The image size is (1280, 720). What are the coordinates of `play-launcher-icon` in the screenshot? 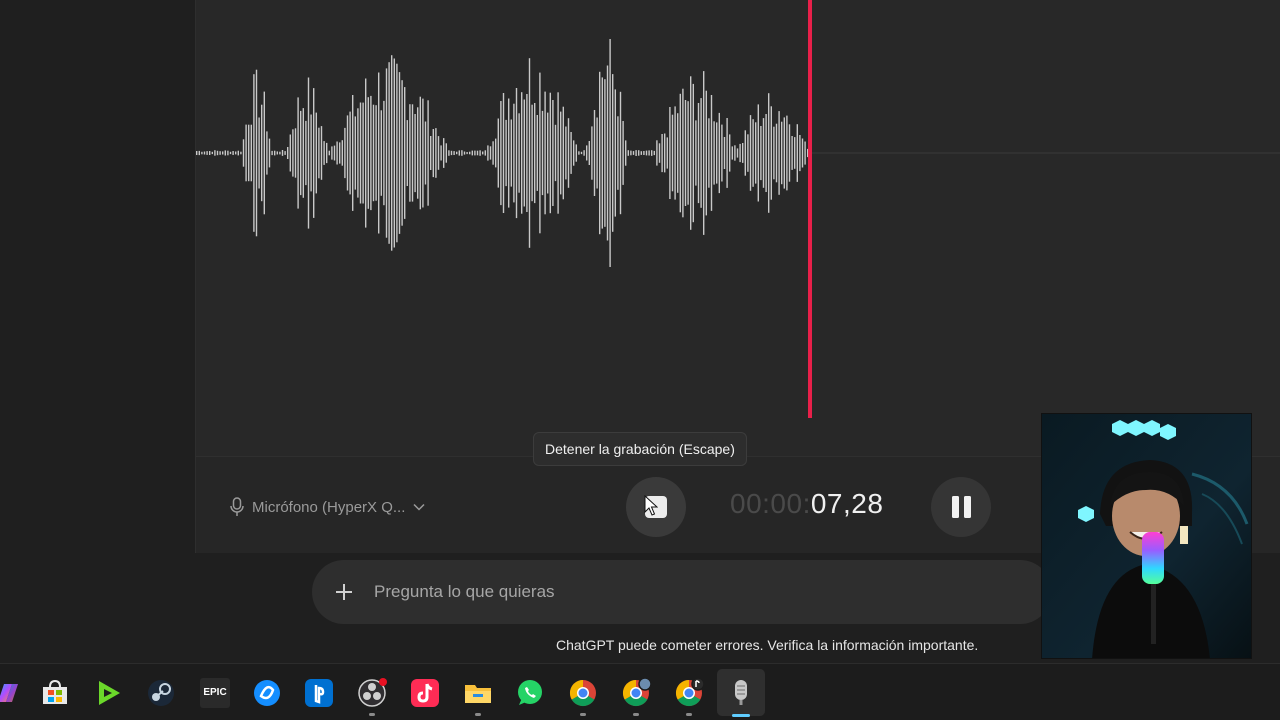 It's located at (109, 693).